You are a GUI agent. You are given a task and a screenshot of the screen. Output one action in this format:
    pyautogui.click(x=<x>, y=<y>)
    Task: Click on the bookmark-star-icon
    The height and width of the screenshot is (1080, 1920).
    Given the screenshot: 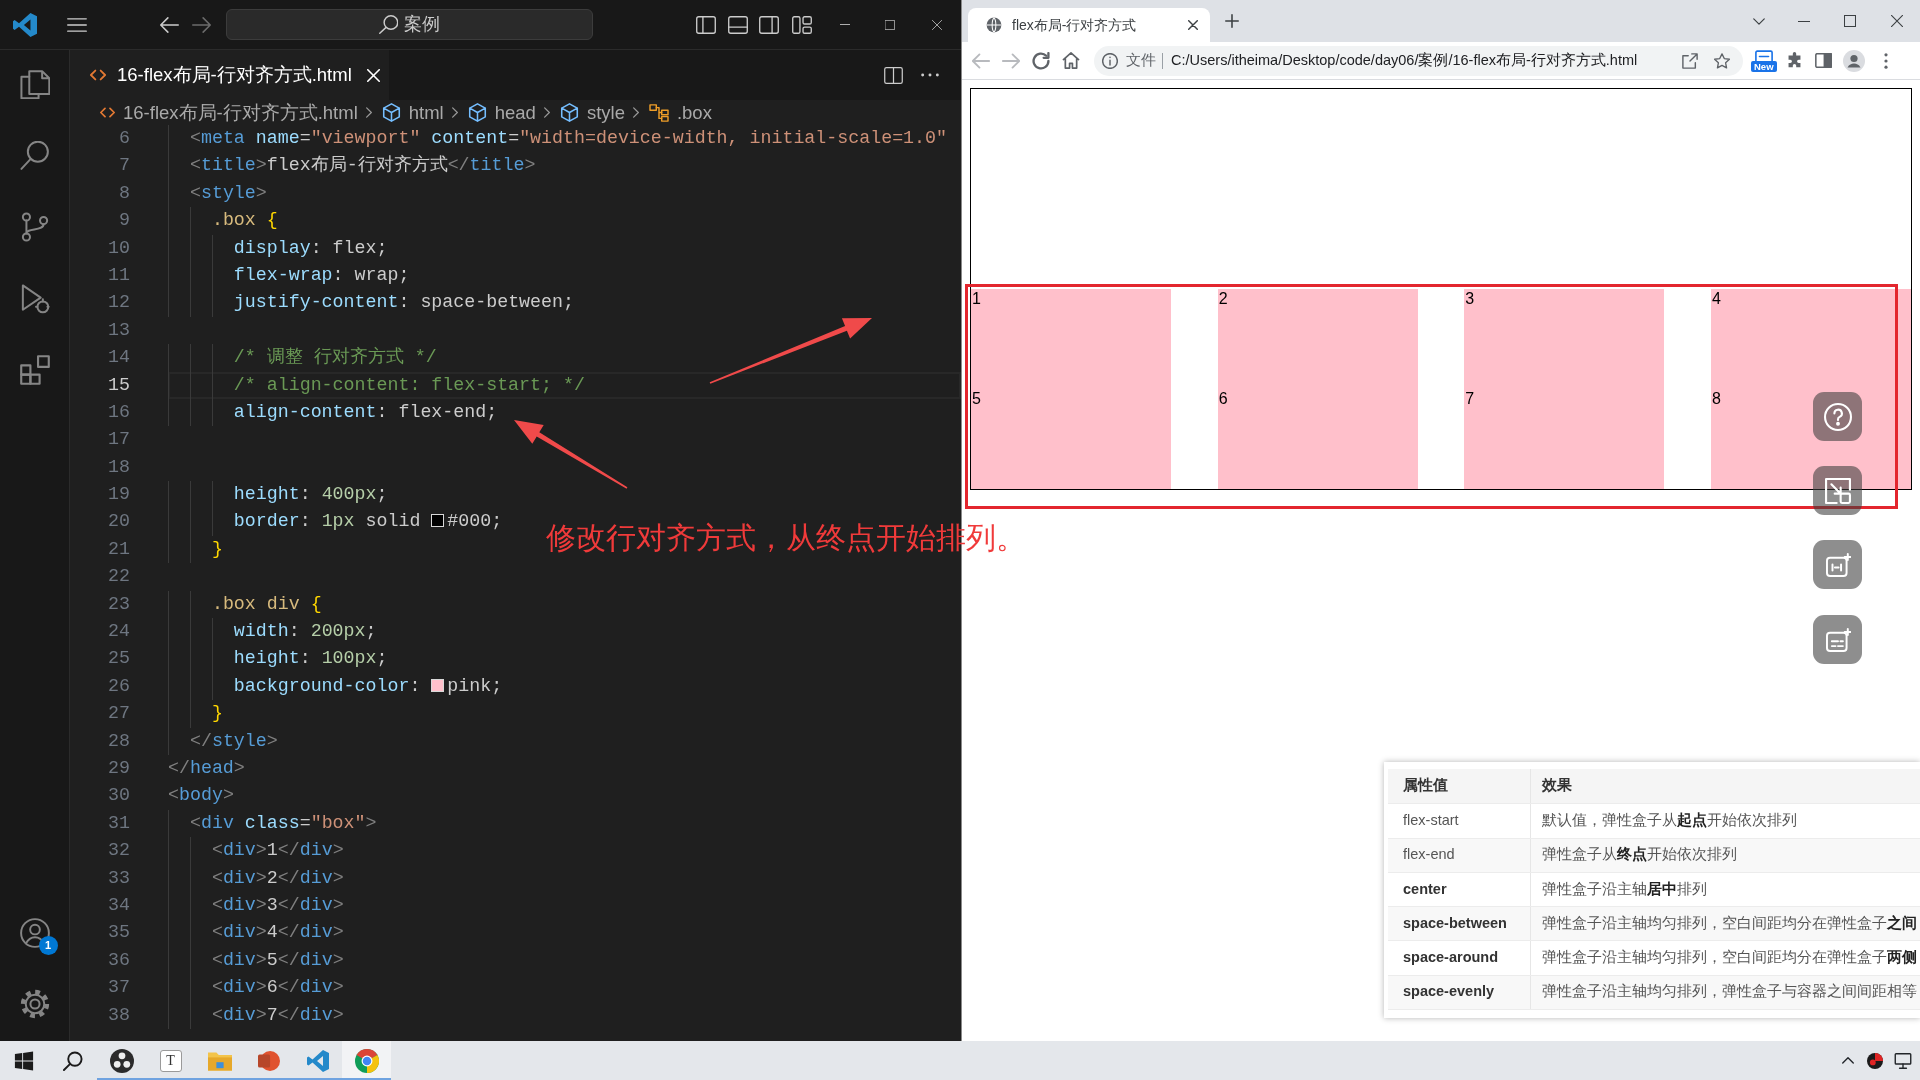 What is the action you would take?
    pyautogui.click(x=1722, y=60)
    